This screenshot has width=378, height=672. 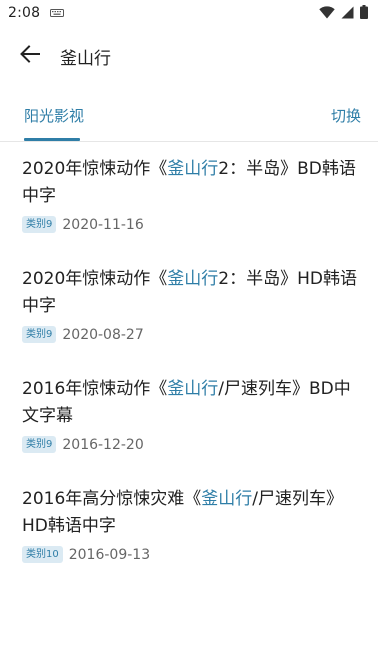 What do you see at coordinates (346, 115) in the screenshot?
I see `switch-source-button: 切换` at bounding box center [346, 115].